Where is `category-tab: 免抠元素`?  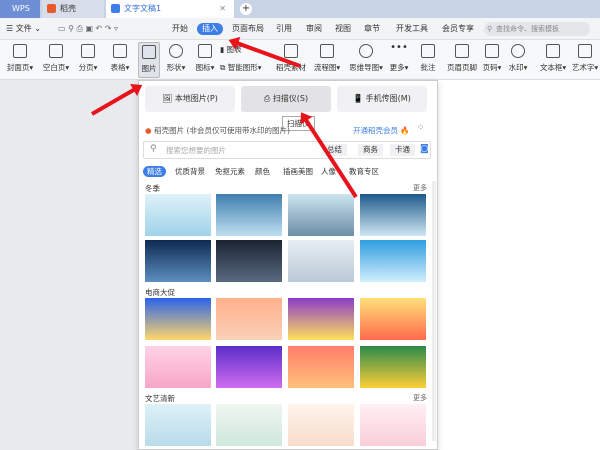
category-tab: 免抠元素 is located at coordinates (230, 171).